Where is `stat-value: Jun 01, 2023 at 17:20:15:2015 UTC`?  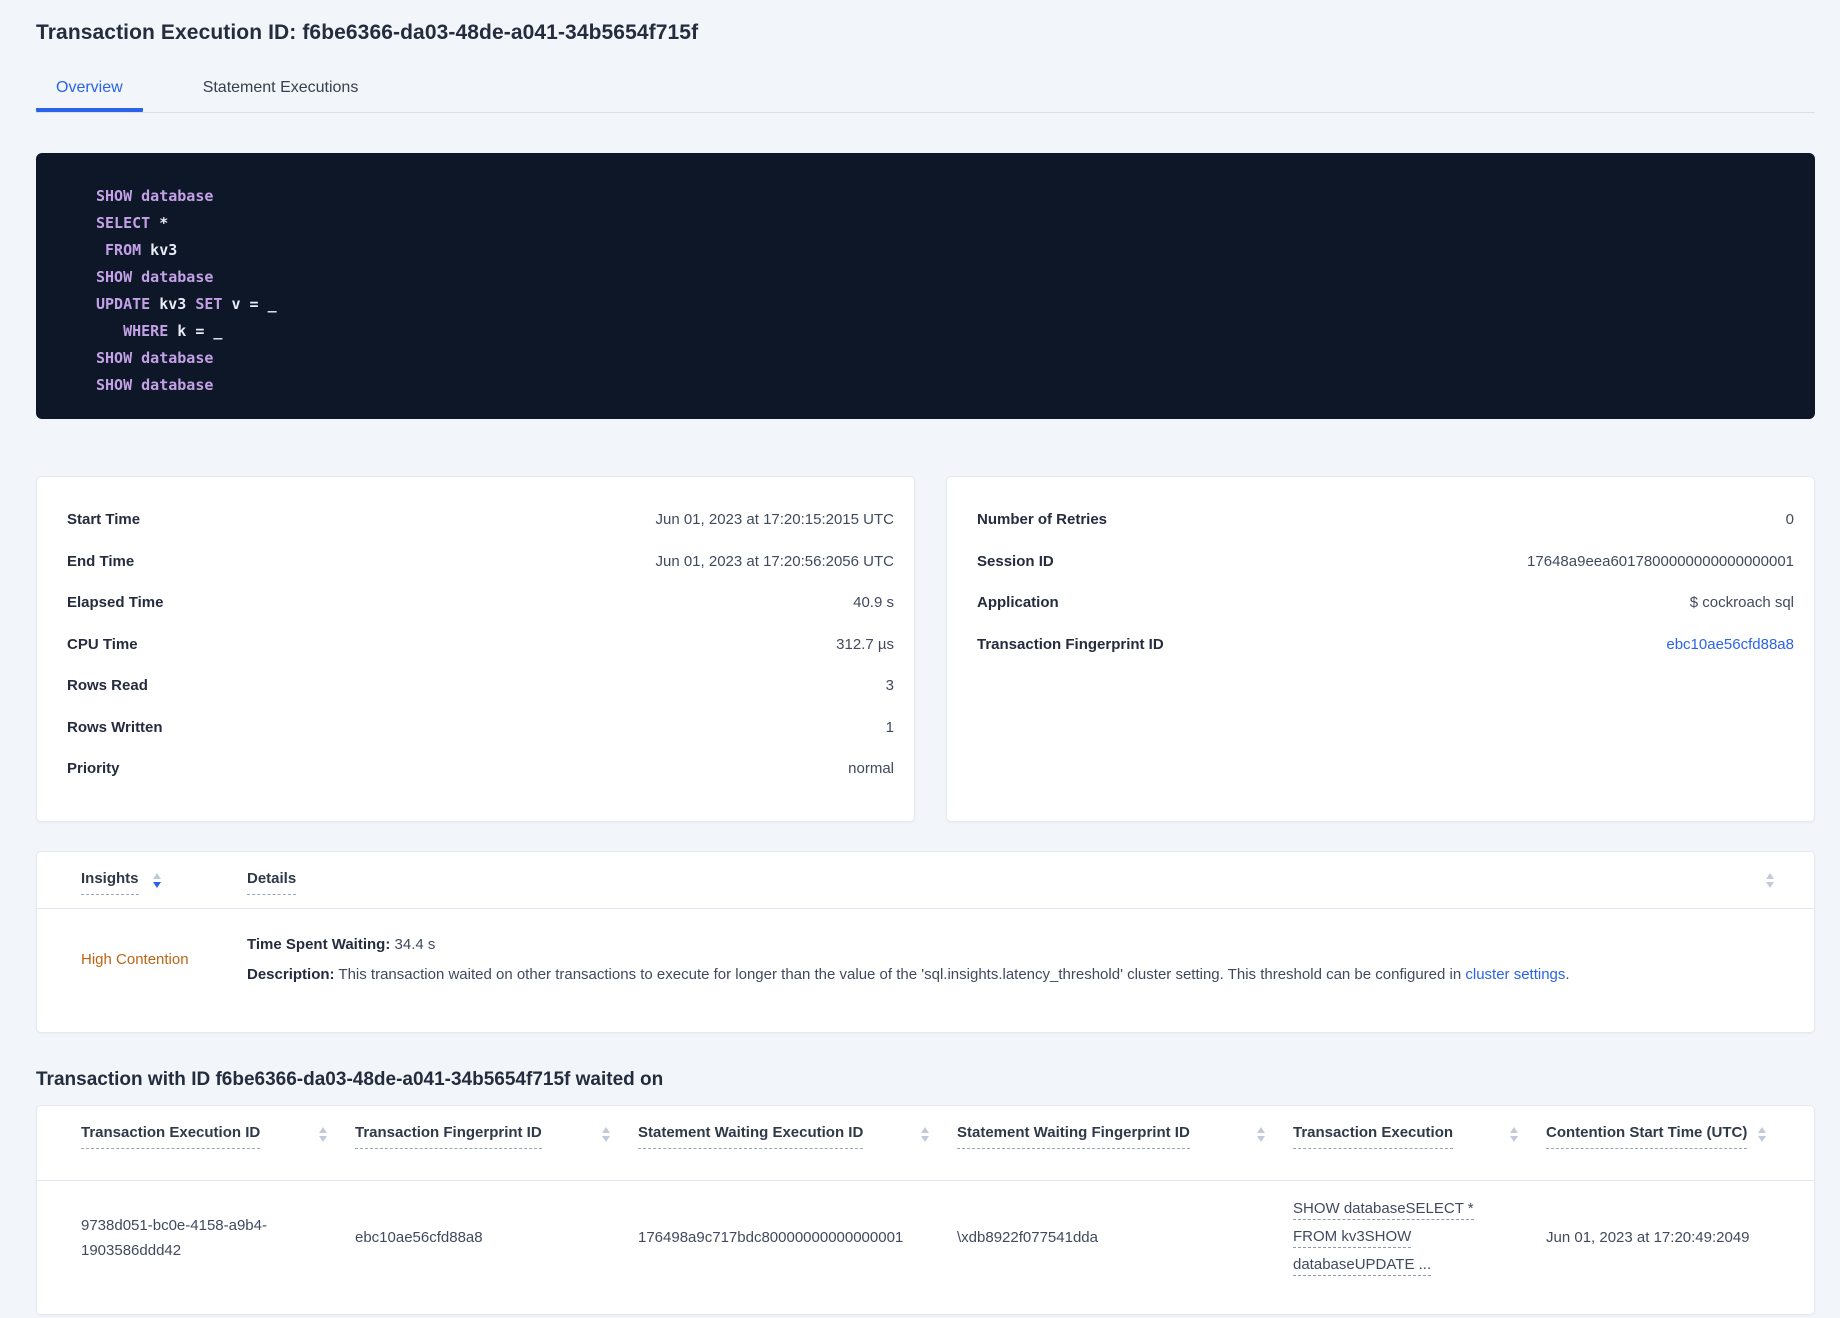 stat-value: Jun 01, 2023 at 17:20:15:2015 UTC is located at coordinates (774, 520).